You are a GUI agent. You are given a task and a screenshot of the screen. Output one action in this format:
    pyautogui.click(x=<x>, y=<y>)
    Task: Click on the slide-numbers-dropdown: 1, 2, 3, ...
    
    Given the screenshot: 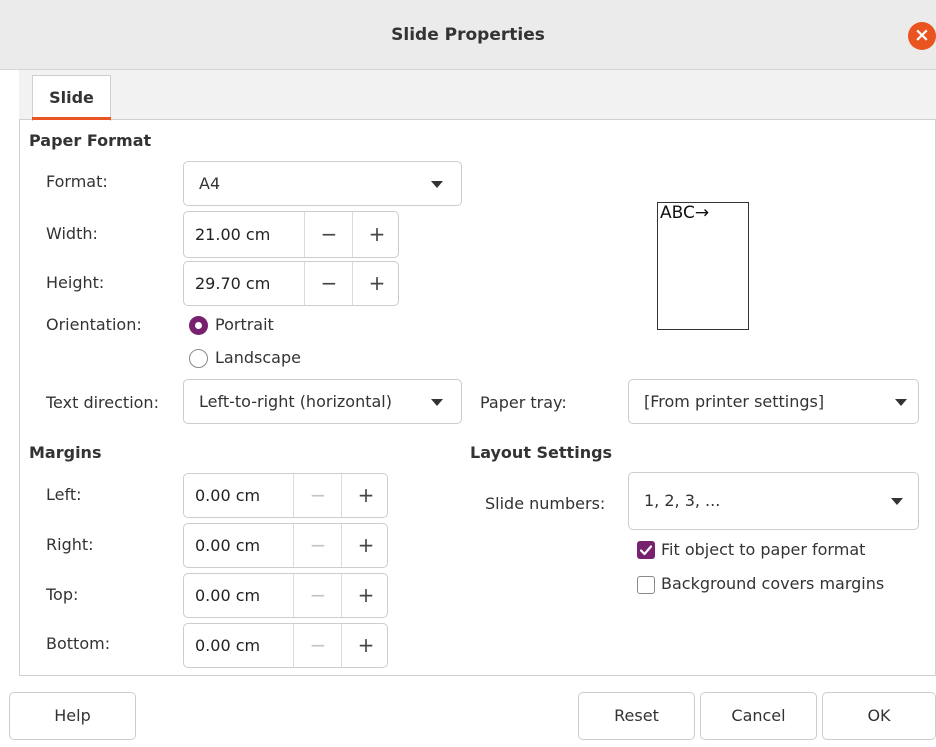 What is the action you would take?
    pyautogui.click(x=773, y=501)
    